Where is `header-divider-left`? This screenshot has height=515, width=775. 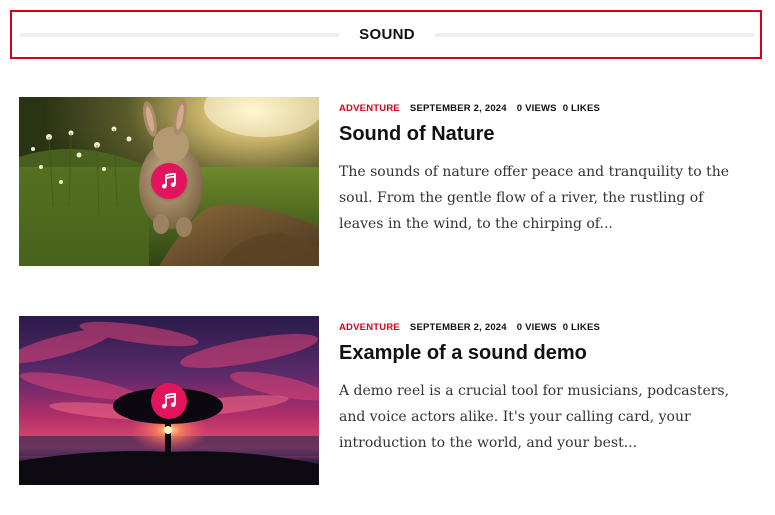
header-divider-left is located at coordinates (180, 34).